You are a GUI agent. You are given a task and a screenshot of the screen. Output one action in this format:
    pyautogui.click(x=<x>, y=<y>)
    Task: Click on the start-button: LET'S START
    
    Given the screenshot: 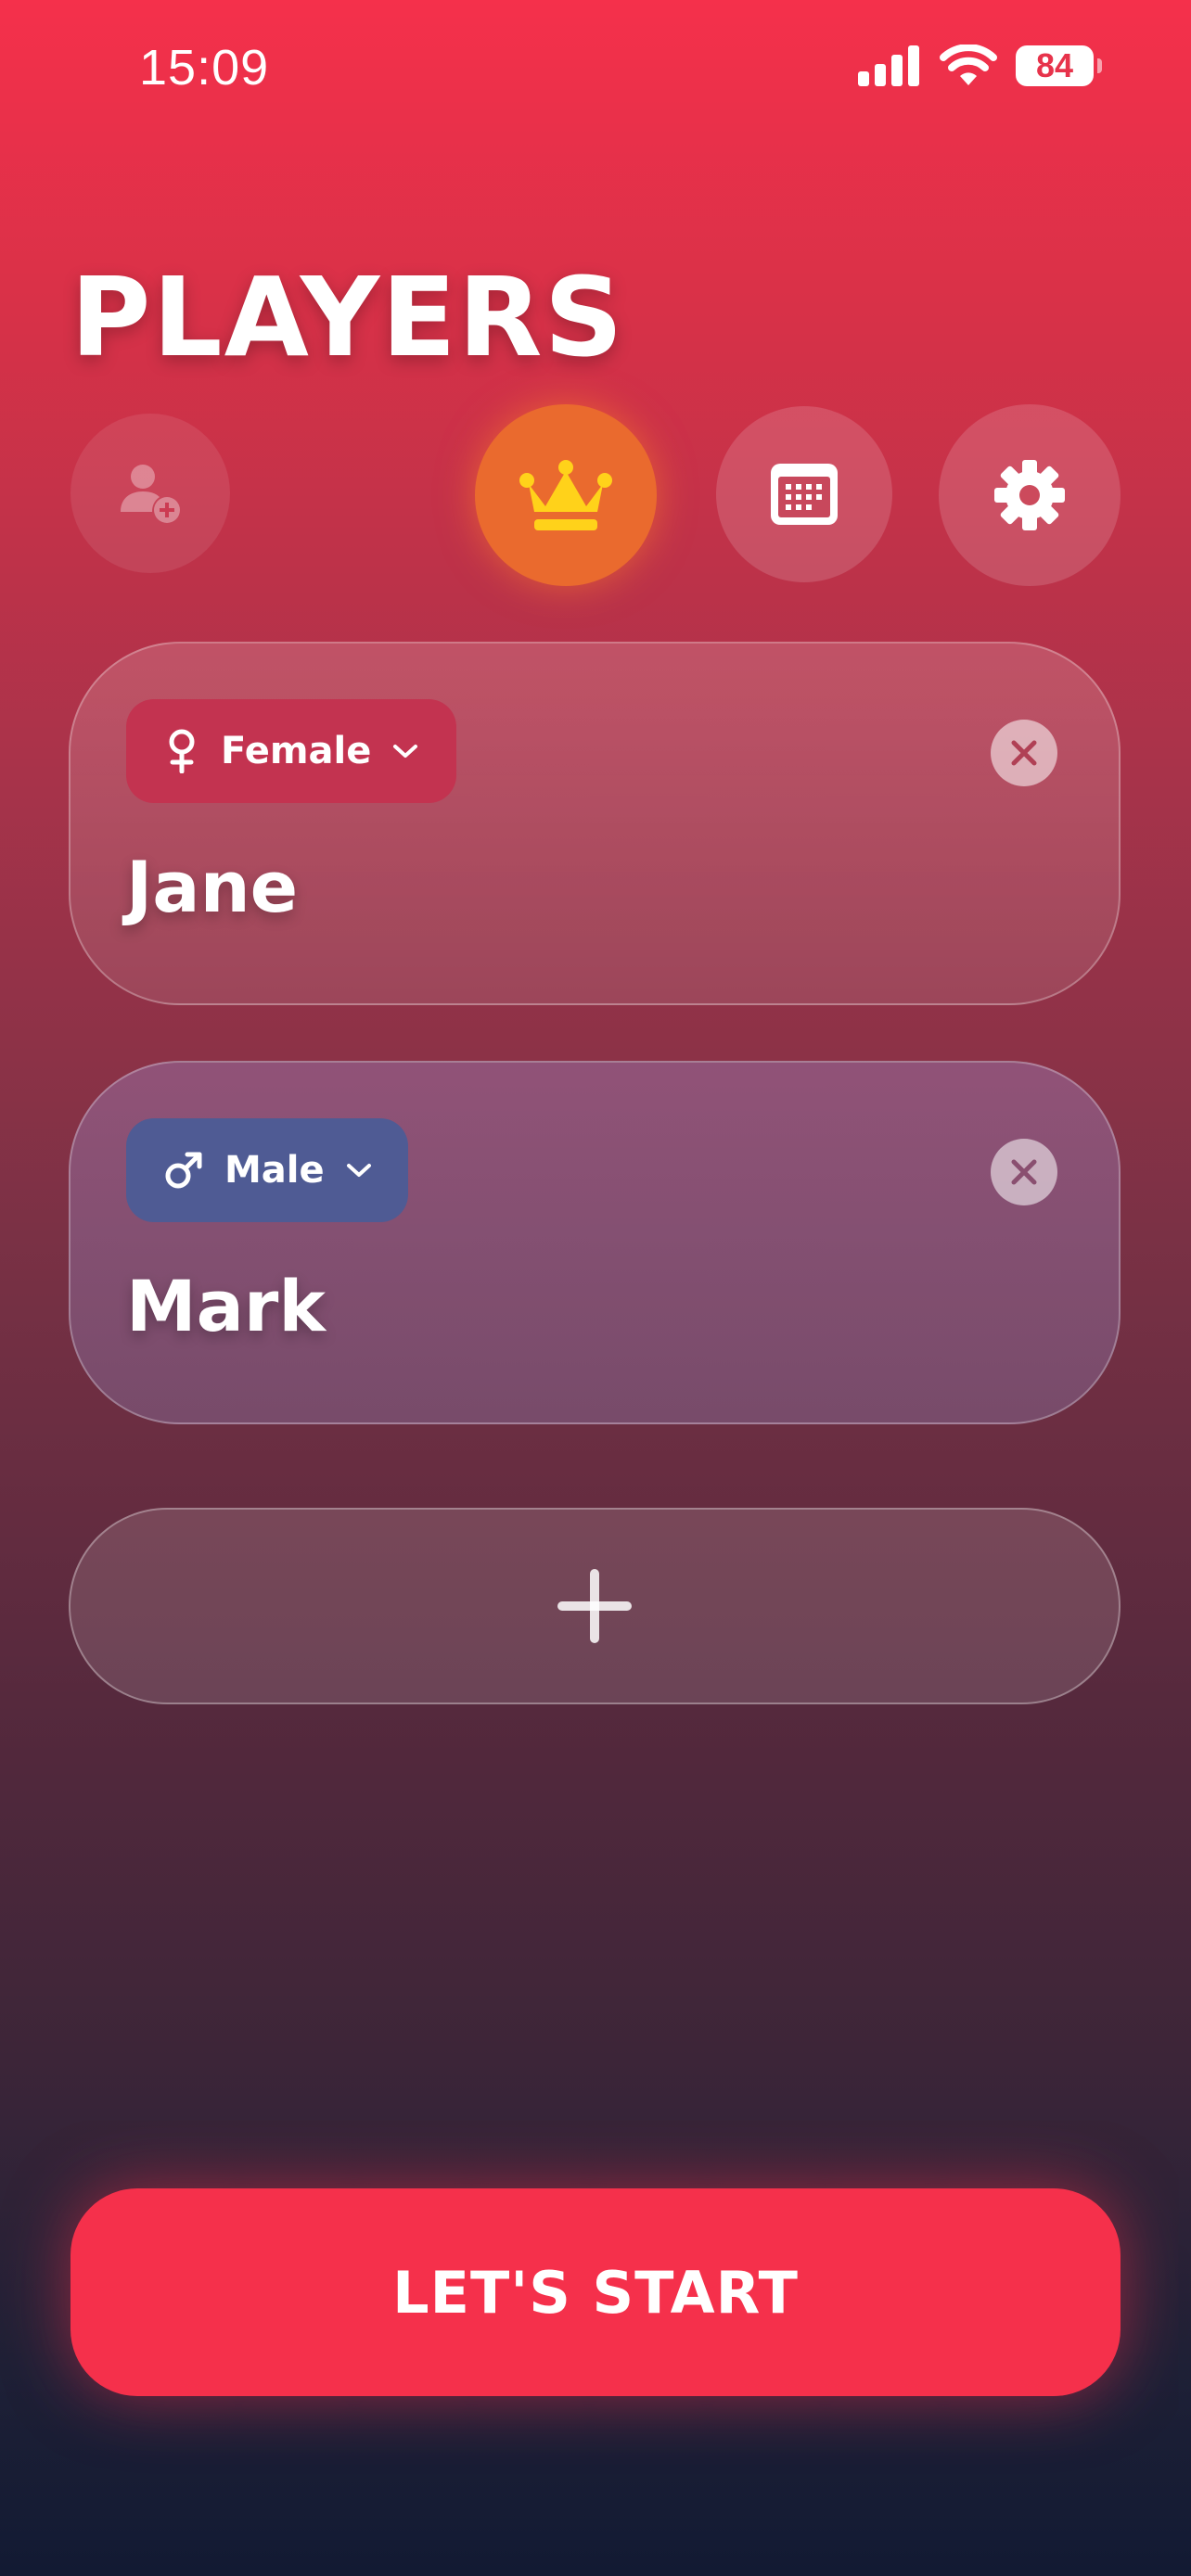 What is the action you would take?
    pyautogui.click(x=595, y=2292)
    